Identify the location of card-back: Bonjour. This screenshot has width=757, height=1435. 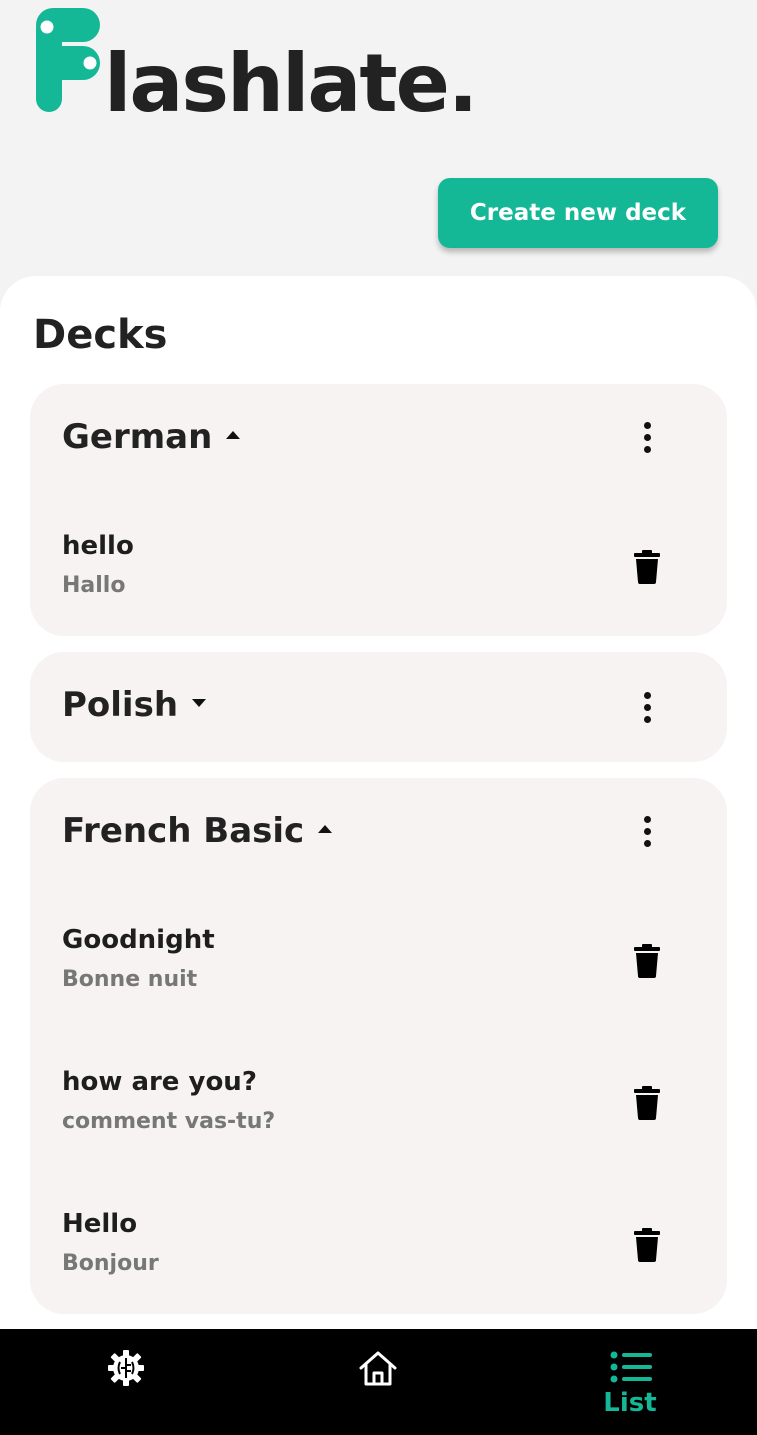
(110, 1263).